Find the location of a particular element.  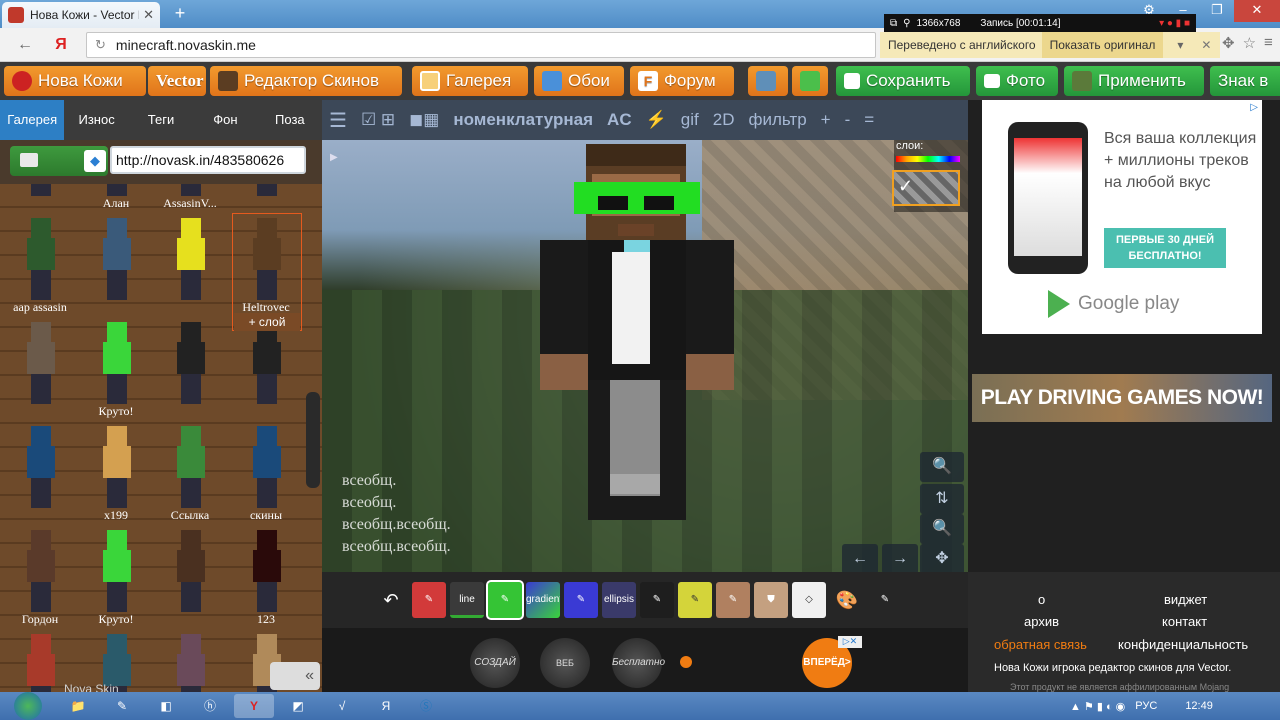

skin-url-input: http://novask.in/483580626 is located at coordinates (208, 160).